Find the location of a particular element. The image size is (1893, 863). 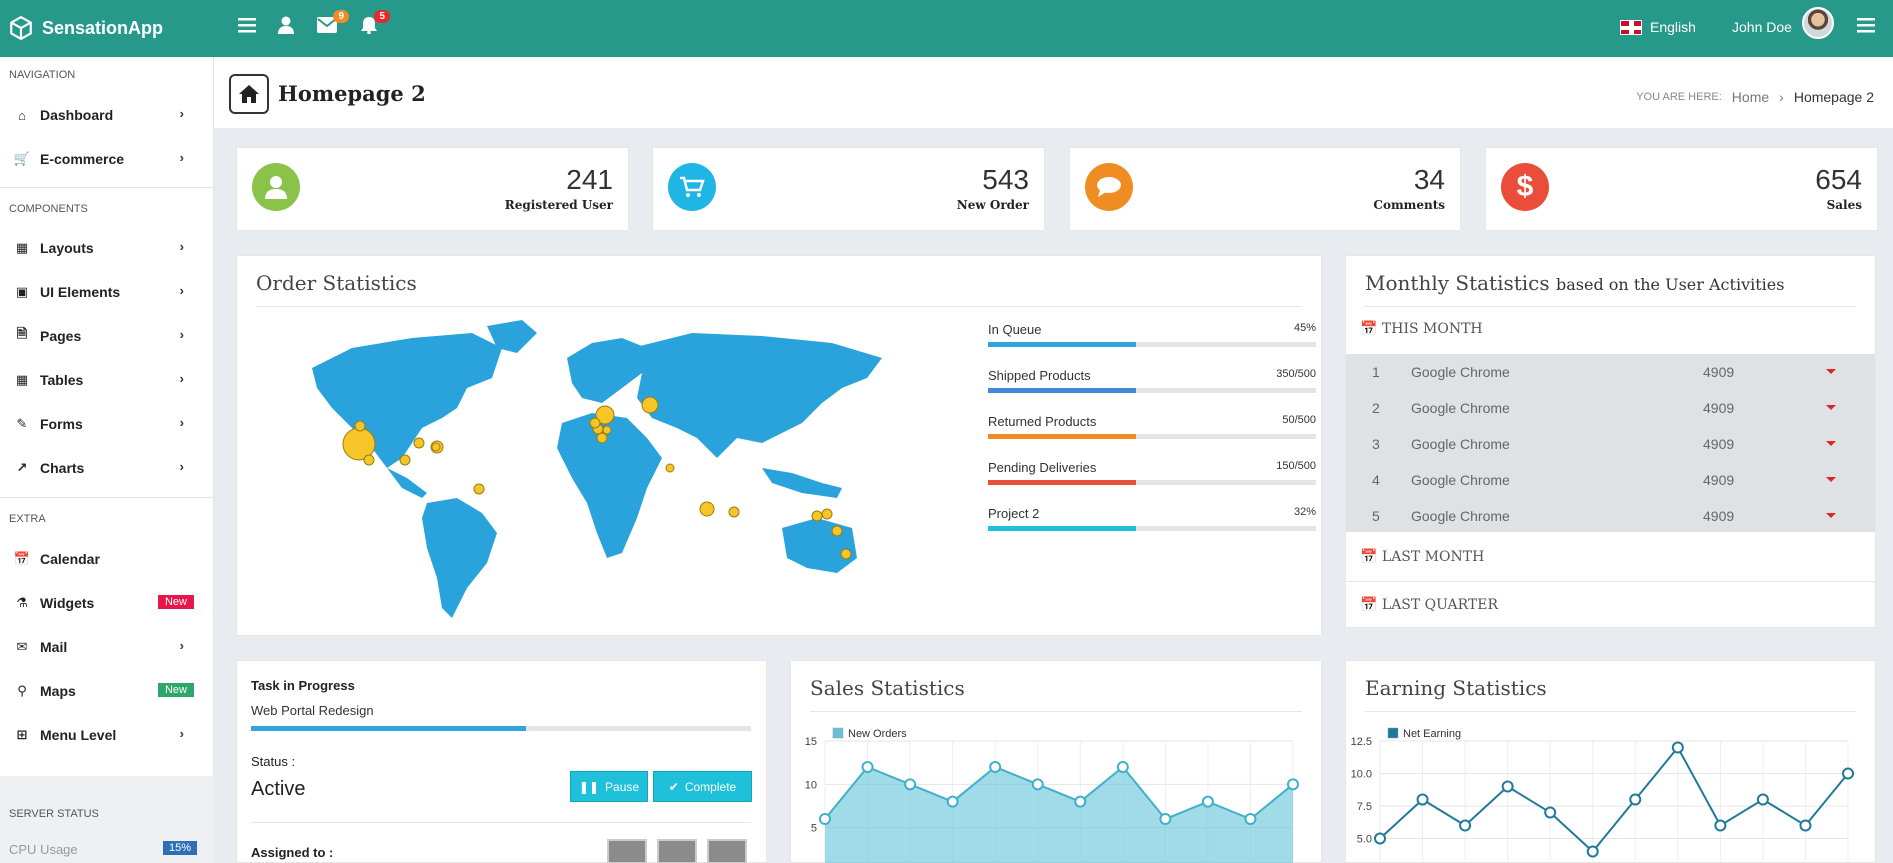

sidebar-item-forms: ✎ Forms › is located at coordinates (107, 424).